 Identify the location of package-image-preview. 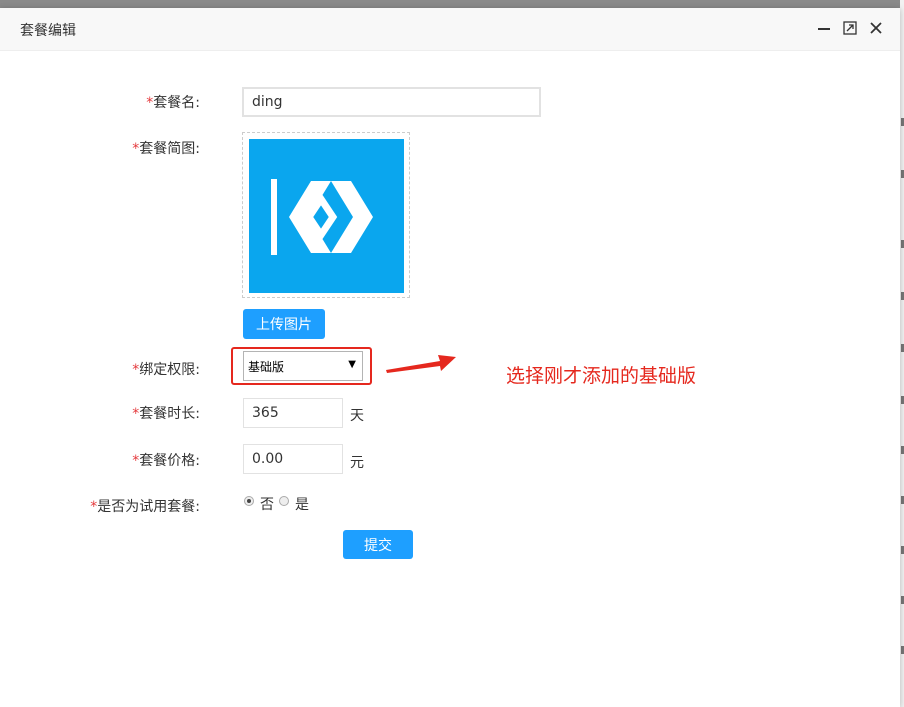
(326, 215).